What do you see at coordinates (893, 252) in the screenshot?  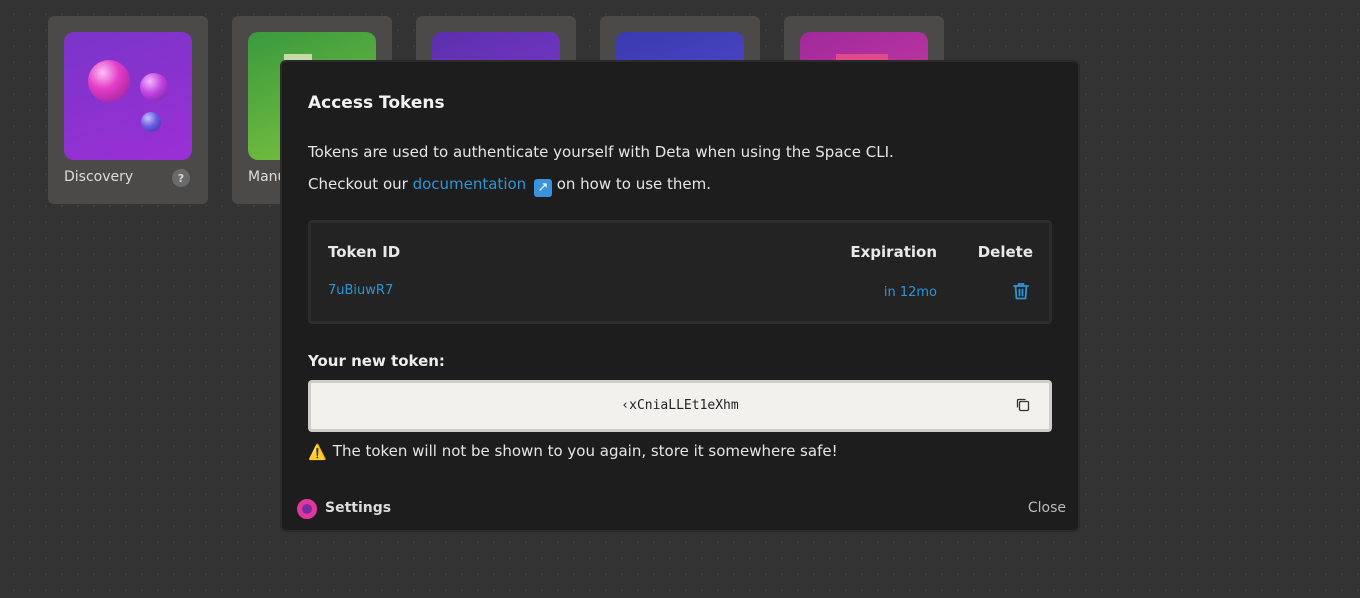 I see `column-header-expiration: Expiration` at bounding box center [893, 252].